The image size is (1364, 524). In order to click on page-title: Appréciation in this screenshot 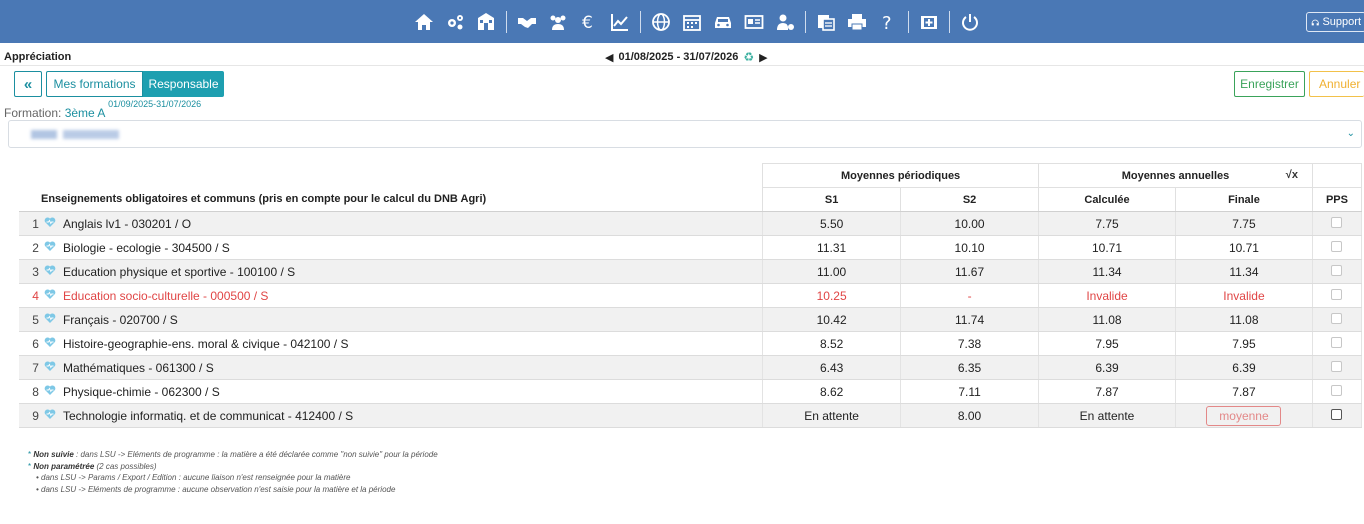, I will do `click(38, 57)`.